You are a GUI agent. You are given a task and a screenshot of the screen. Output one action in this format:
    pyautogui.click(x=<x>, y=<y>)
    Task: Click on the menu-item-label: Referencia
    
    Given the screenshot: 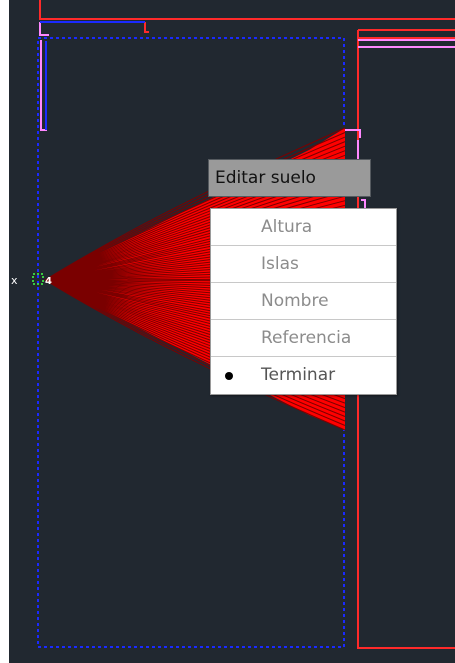 What is the action you would take?
    pyautogui.click(x=306, y=338)
    